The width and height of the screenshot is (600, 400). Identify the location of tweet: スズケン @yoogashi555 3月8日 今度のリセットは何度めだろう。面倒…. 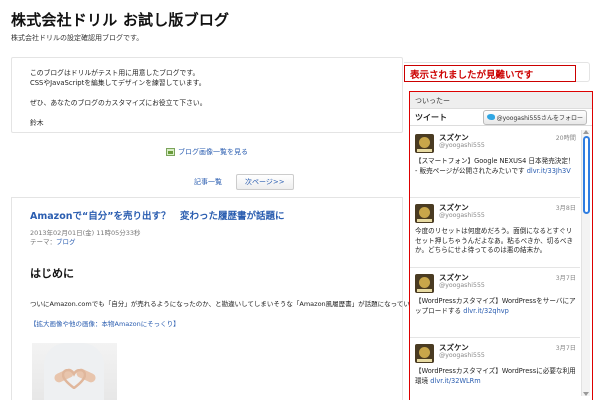
(495, 233).